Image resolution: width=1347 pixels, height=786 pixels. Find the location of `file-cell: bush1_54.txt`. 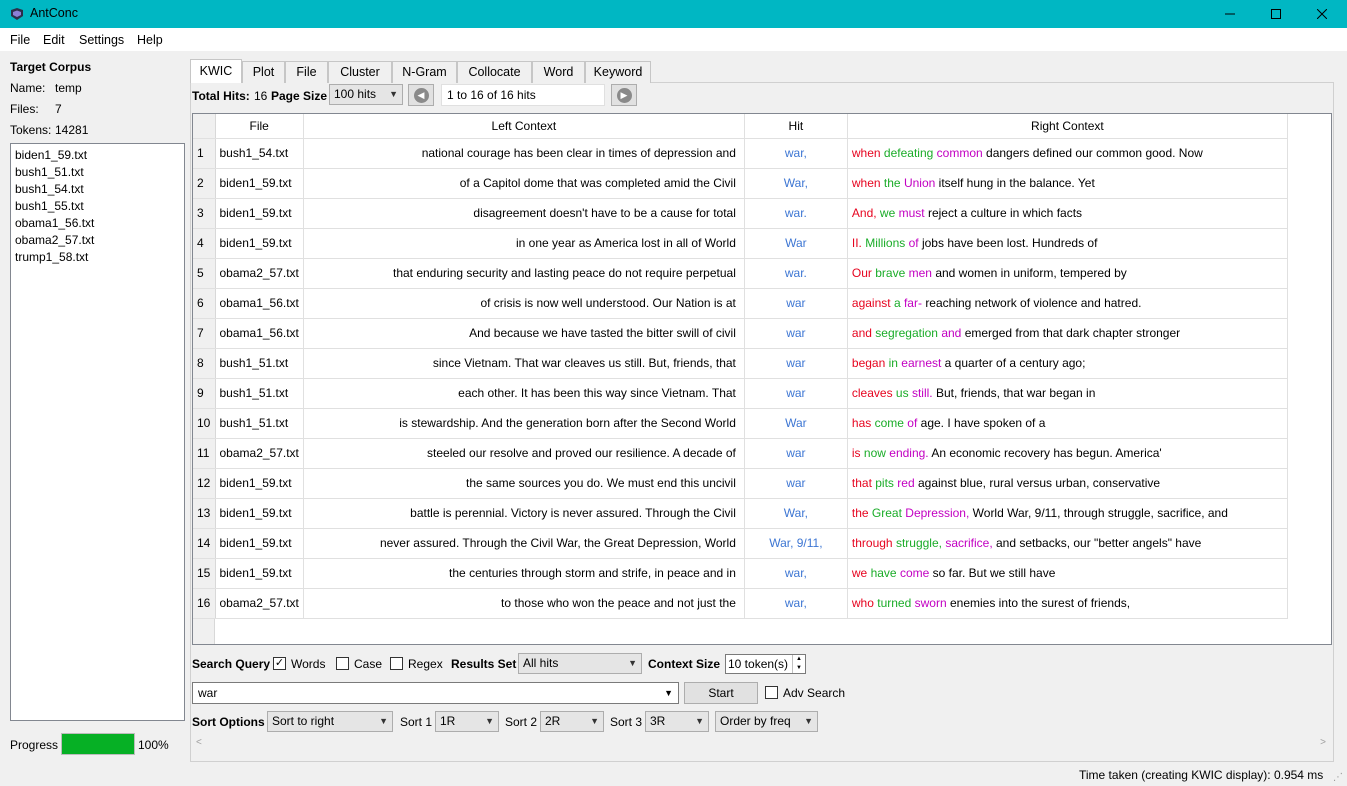

file-cell: bush1_54.txt is located at coordinates (259, 153).